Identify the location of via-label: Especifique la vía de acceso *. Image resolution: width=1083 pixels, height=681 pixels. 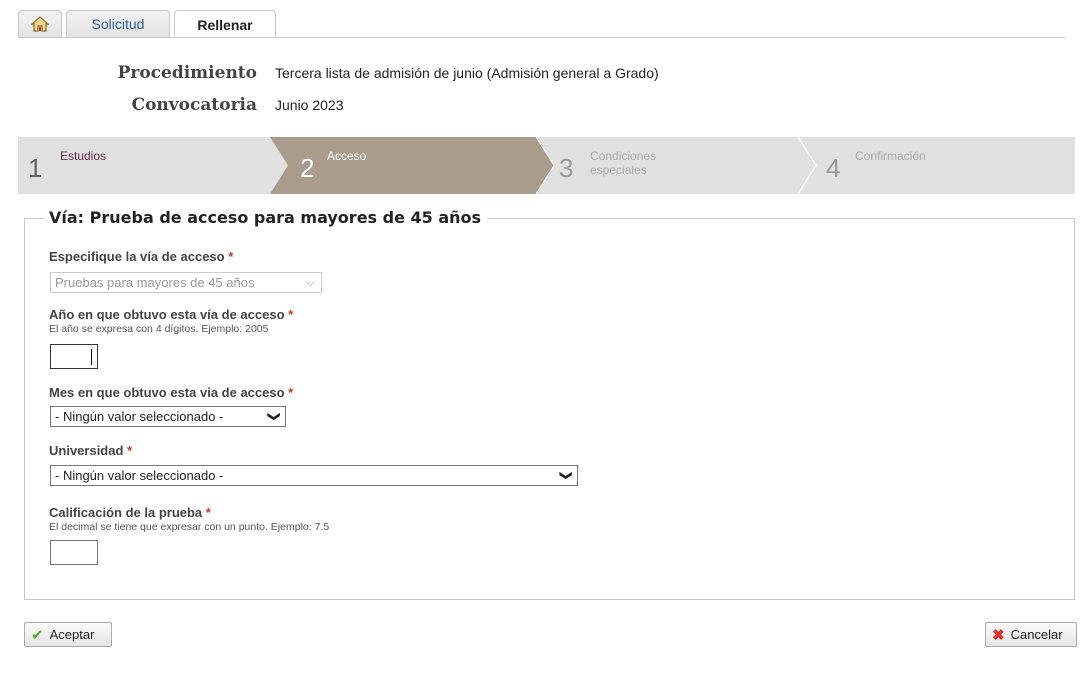
(141, 256).